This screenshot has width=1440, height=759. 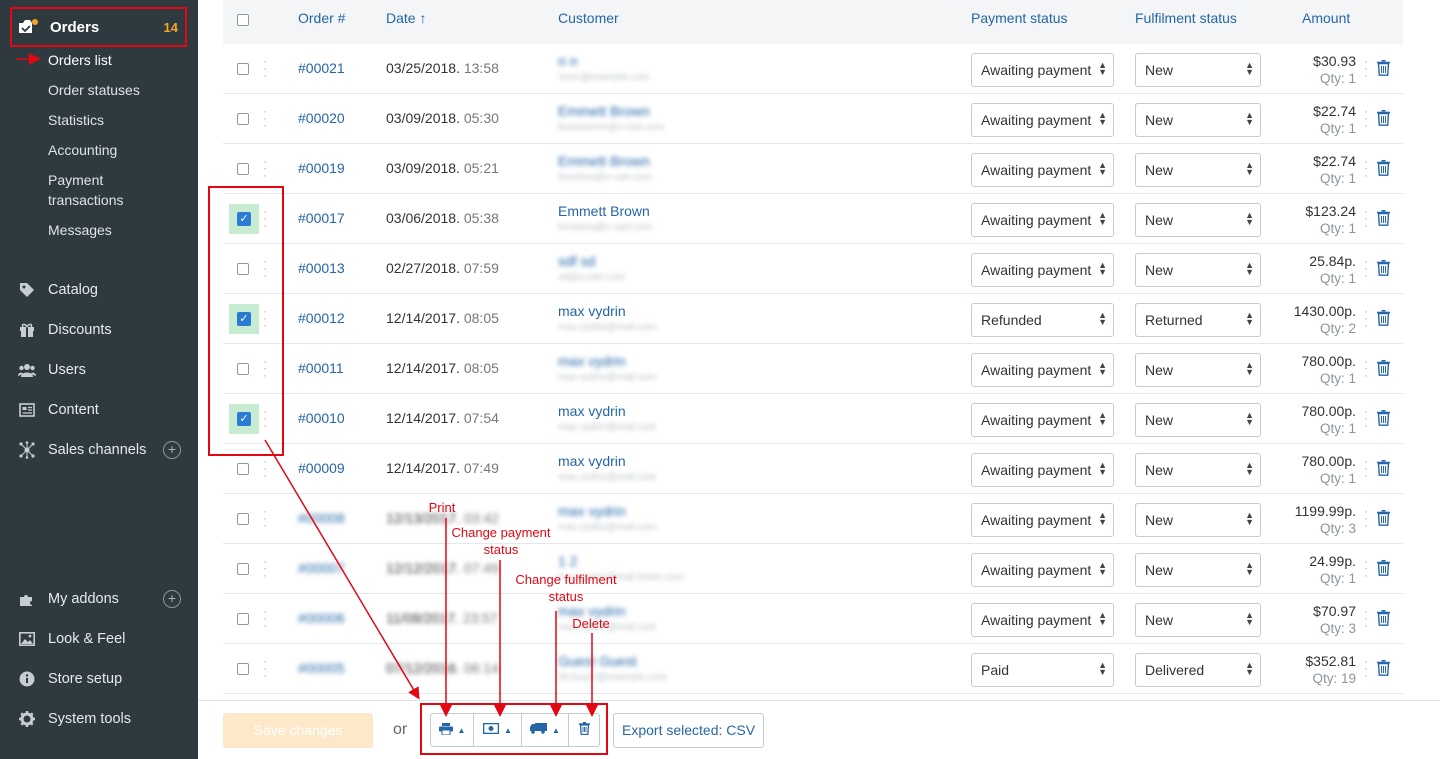 I want to click on export-csv-button: Export selected: CSV, so click(x=689, y=730).